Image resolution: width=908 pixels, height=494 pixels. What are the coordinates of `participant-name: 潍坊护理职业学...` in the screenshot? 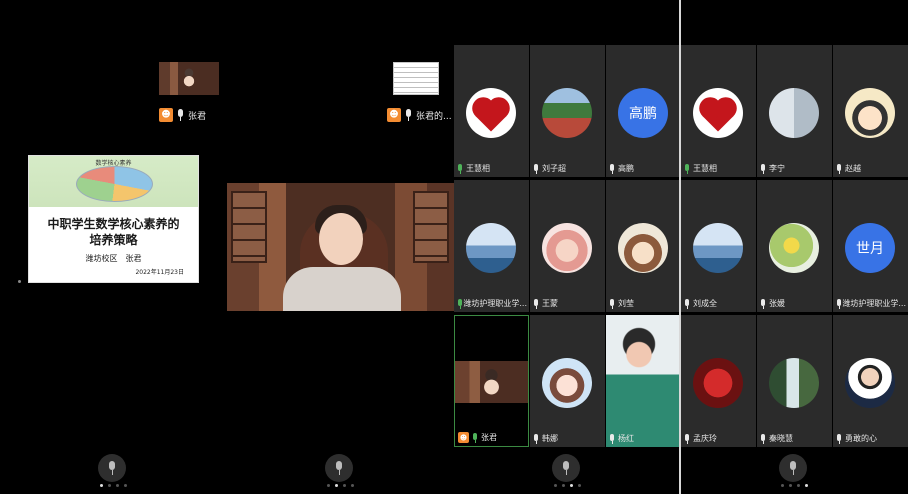 It's located at (495, 303).